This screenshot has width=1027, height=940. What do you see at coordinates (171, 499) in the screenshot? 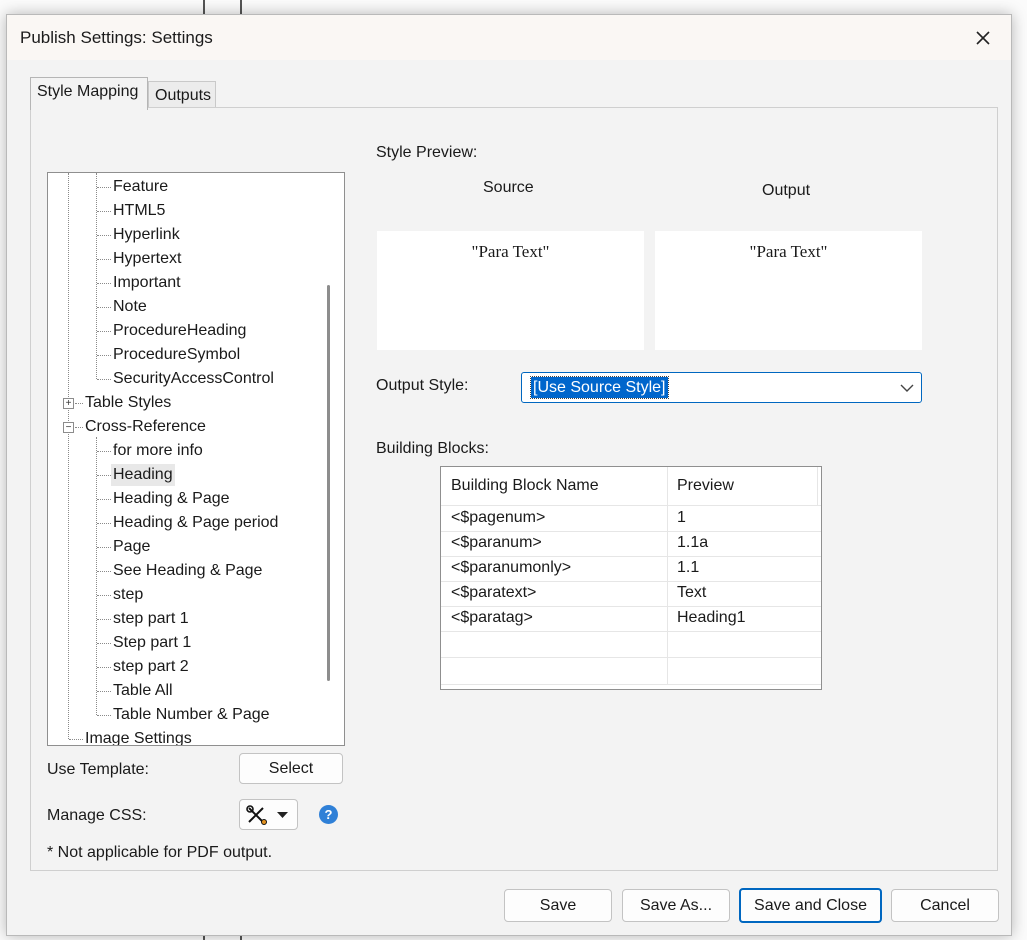
I see `tree-item-heading-and-page: Heading & Page` at bounding box center [171, 499].